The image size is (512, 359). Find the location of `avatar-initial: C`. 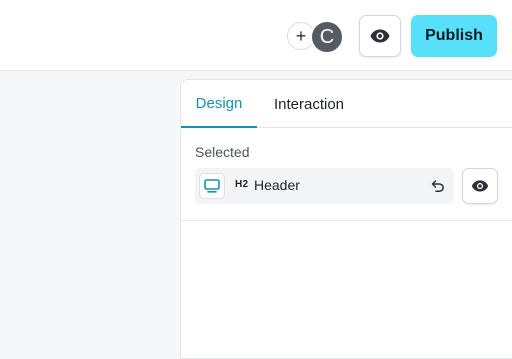

avatar-initial: C is located at coordinates (327, 36).